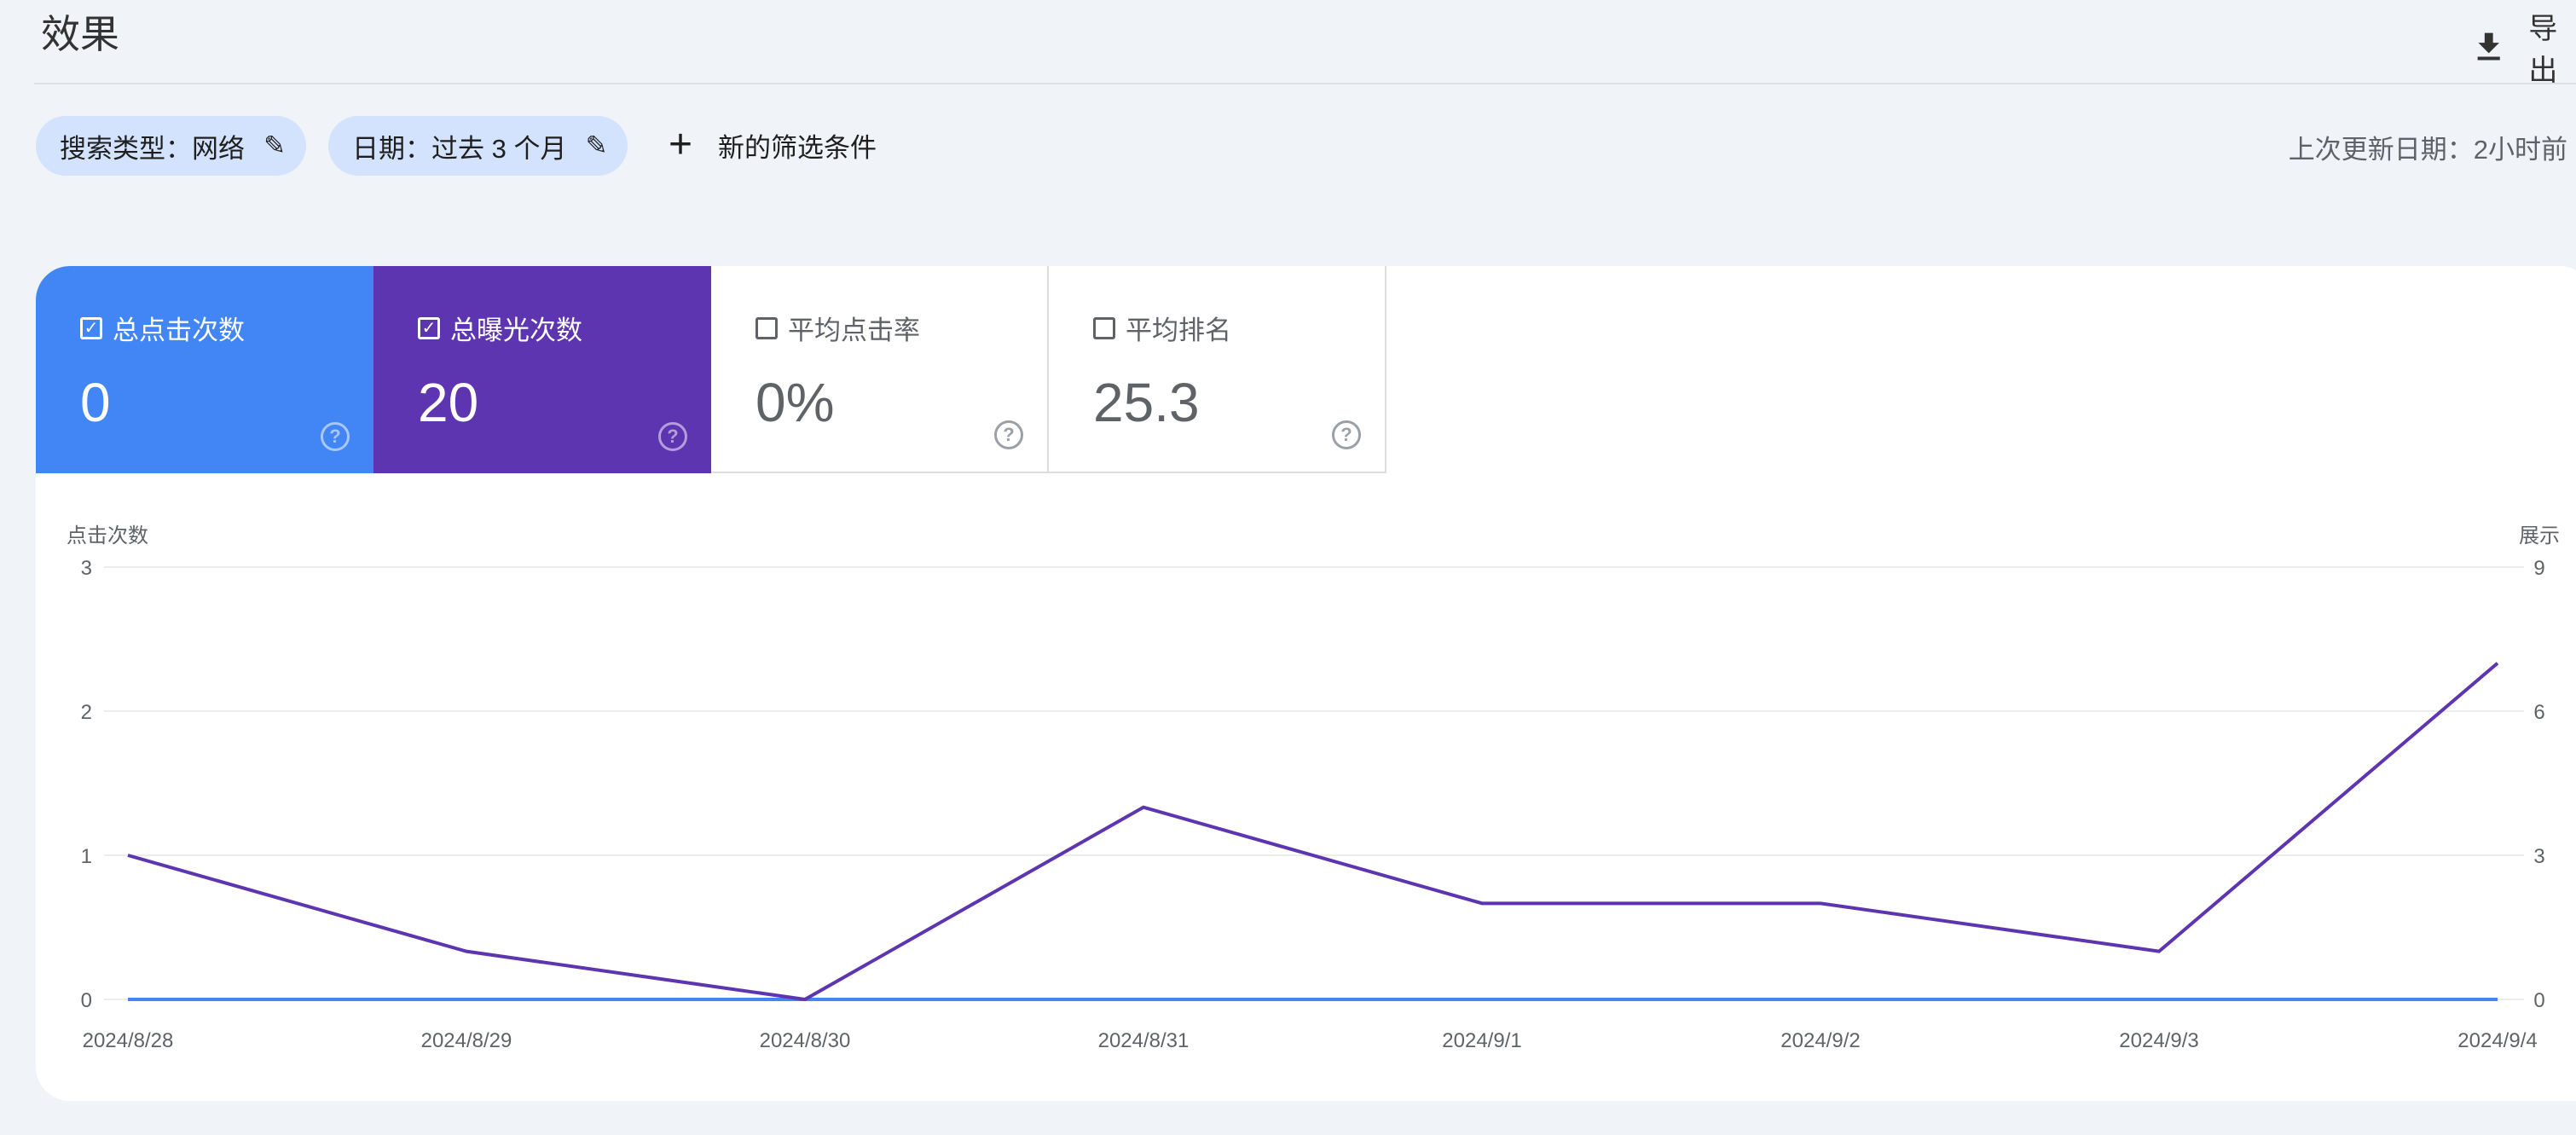  I want to click on y-tick-left: 3, so click(86, 568).